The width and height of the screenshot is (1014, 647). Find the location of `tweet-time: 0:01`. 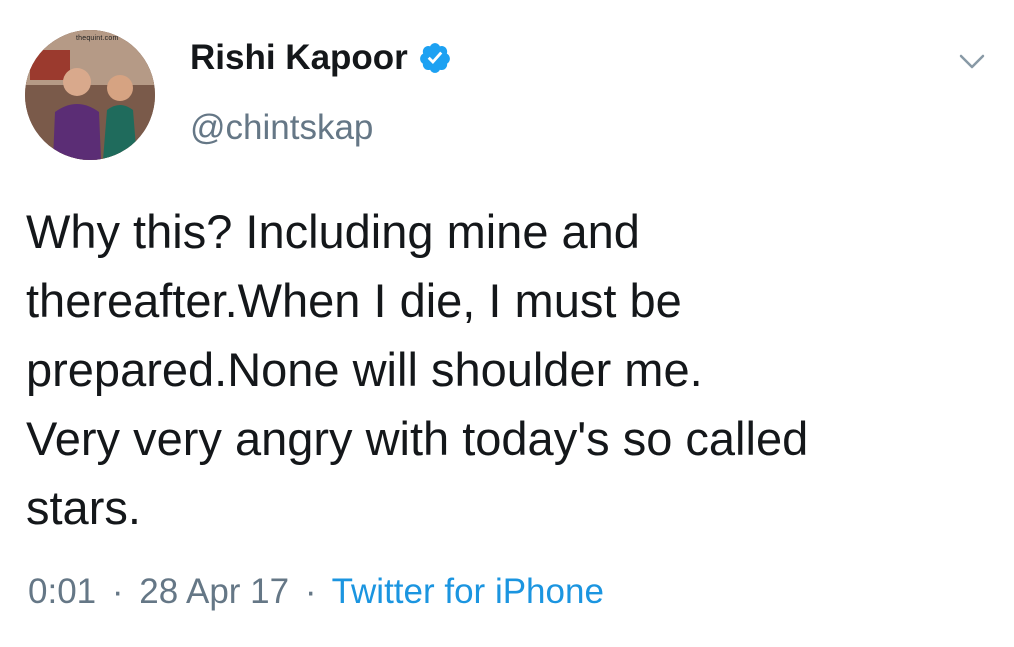

tweet-time: 0:01 is located at coordinates (62, 591).